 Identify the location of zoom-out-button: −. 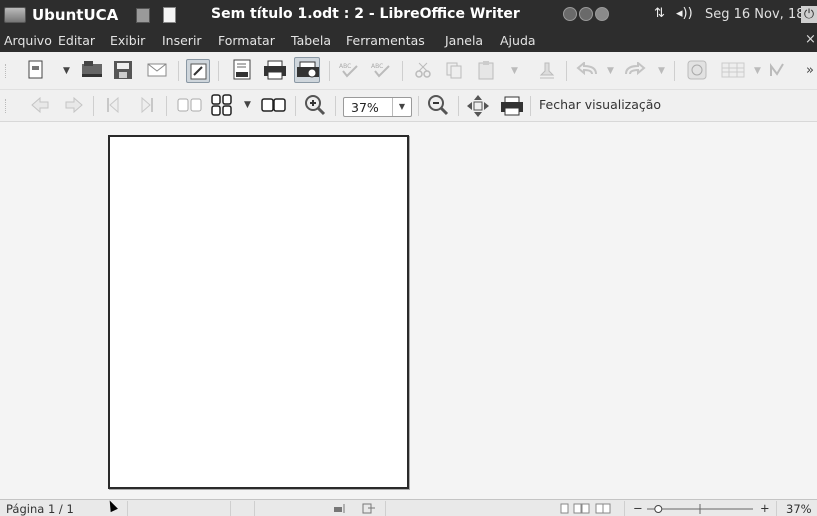
(638, 508).